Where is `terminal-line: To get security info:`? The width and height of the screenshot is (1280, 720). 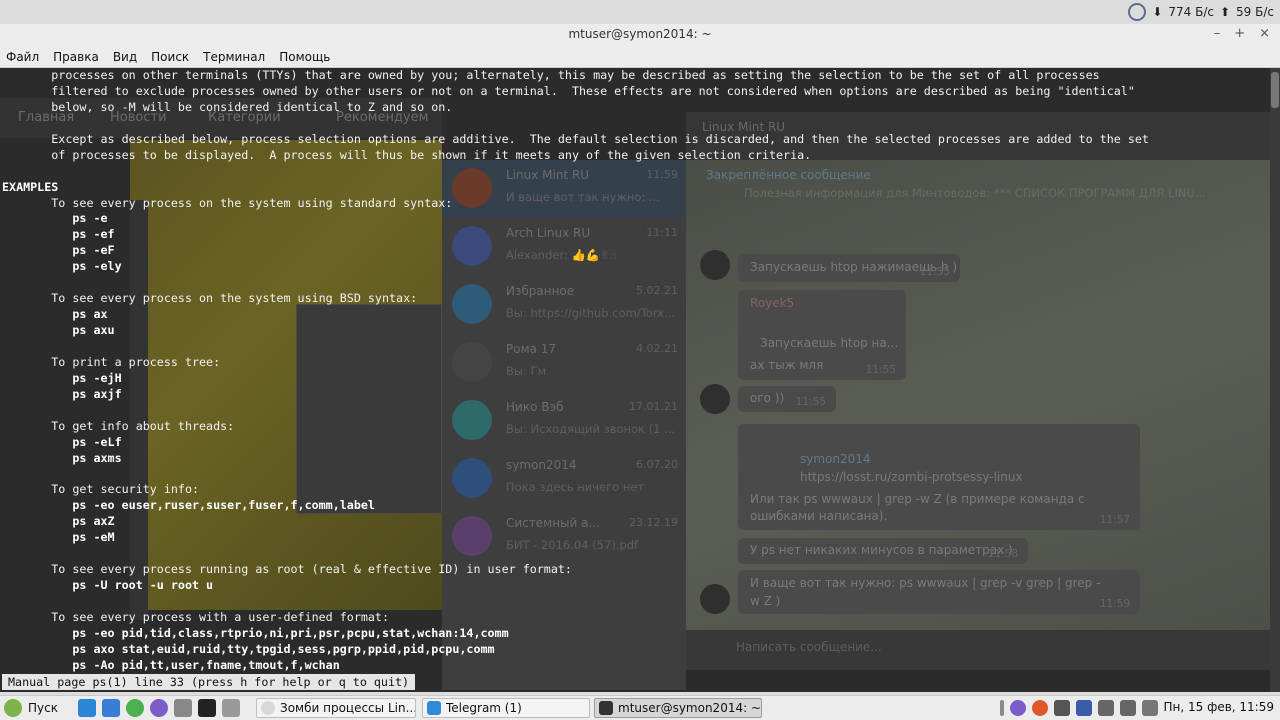 terminal-line: To get security info: is located at coordinates (101, 489).